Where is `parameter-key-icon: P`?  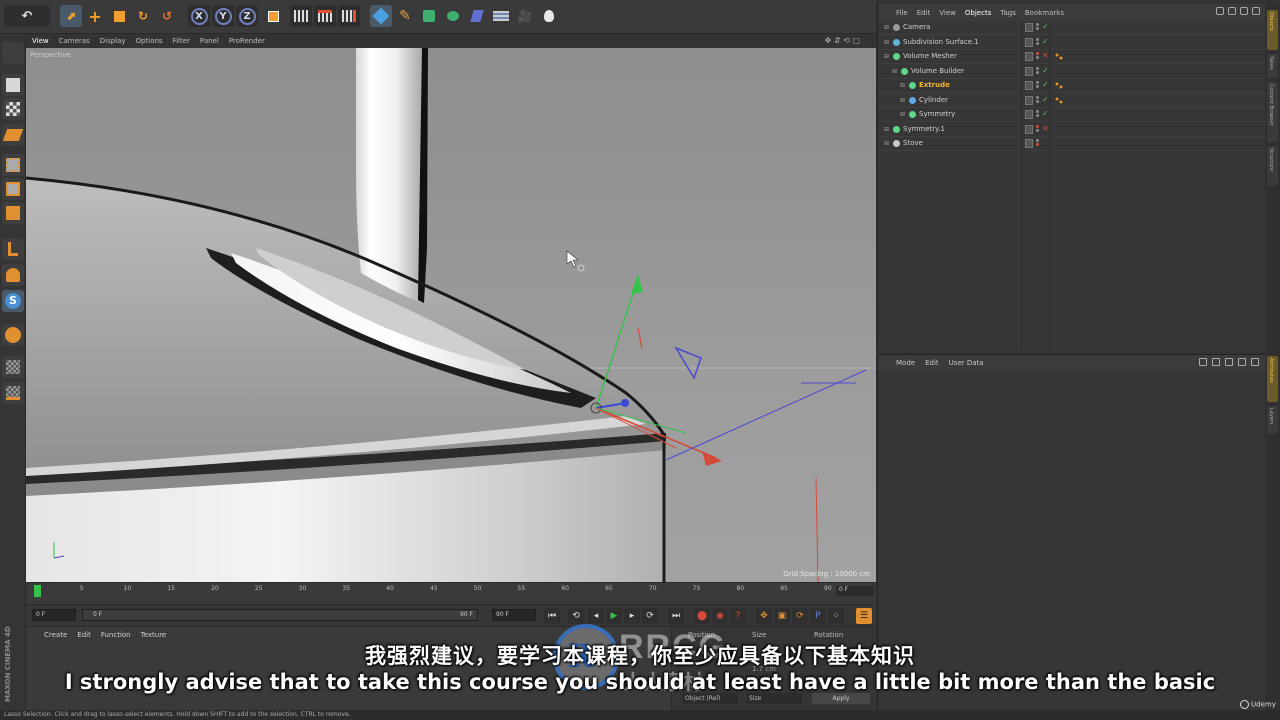 parameter-key-icon: P is located at coordinates (818, 616).